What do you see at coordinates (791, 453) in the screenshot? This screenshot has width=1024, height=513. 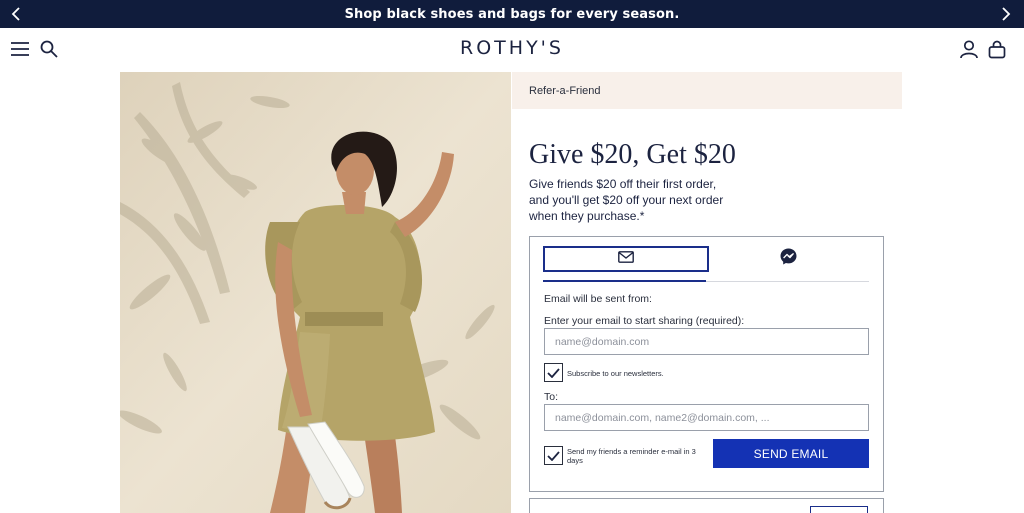 I see `send-email-button: SEND EMAIL` at bounding box center [791, 453].